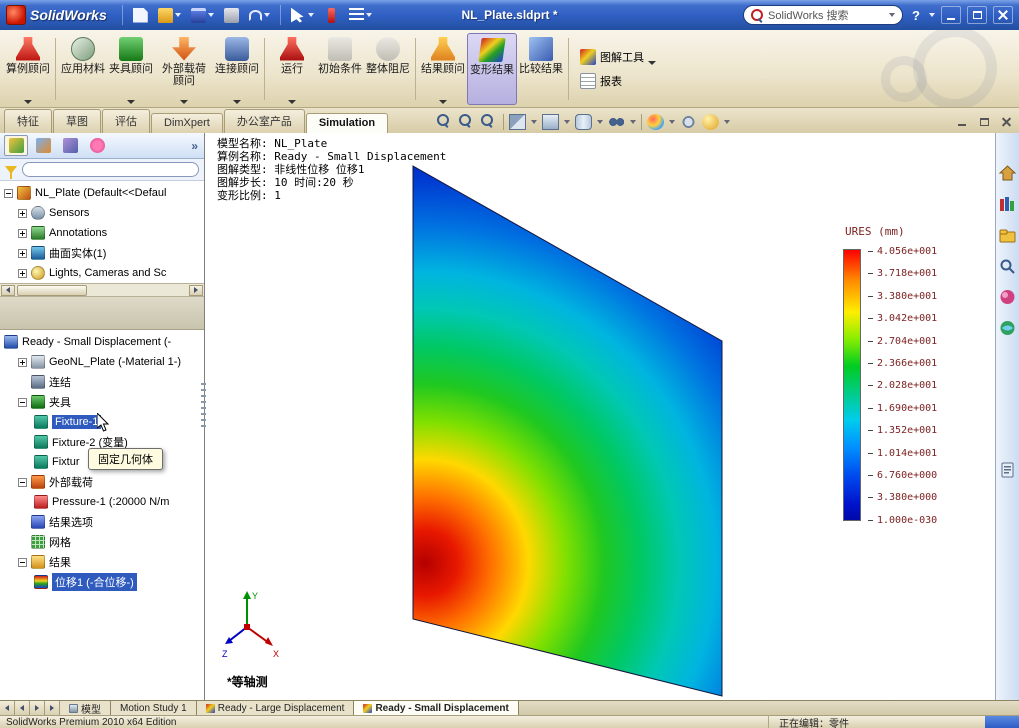  Describe the element at coordinates (932, 15) in the screenshot. I see `help-dropdown-icon` at that location.